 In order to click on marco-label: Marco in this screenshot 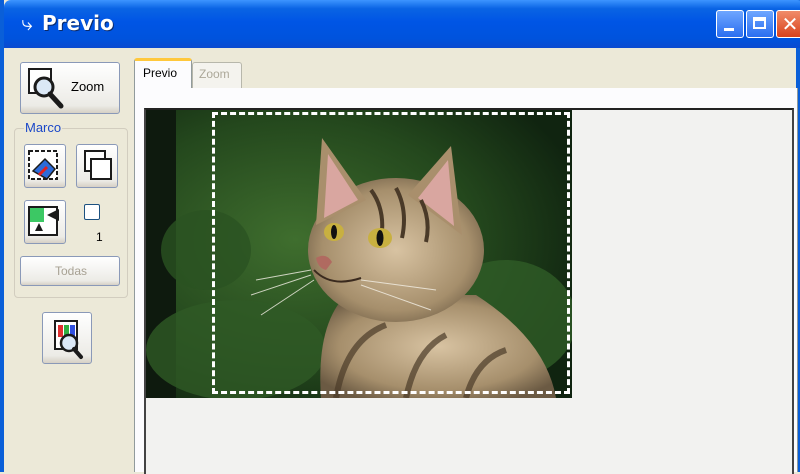, I will do `click(43, 127)`.